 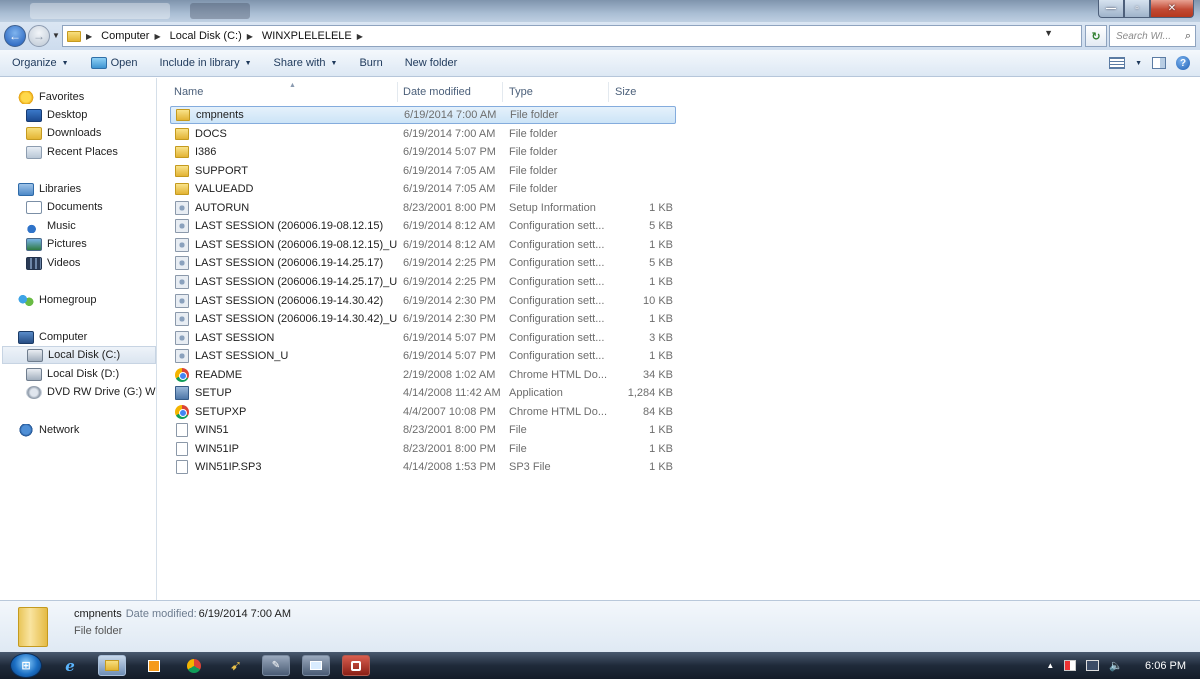 I want to click on nav-videos: Videos, so click(x=53, y=263).